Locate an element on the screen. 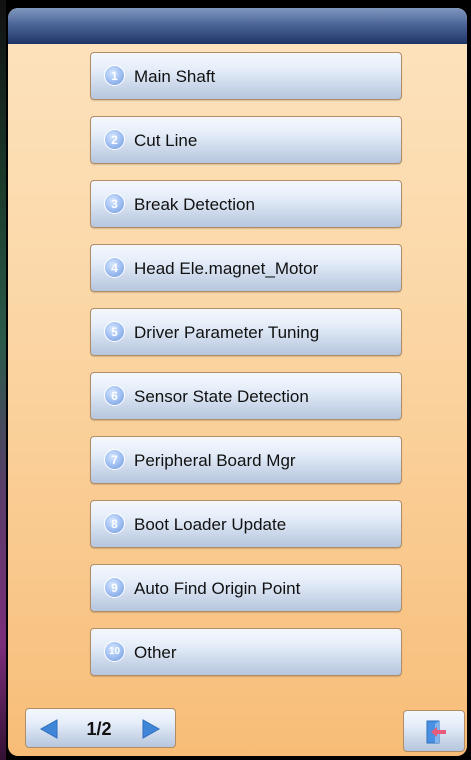 The width and height of the screenshot is (471, 760). number-badge: 10 is located at coordinates (114, 651).